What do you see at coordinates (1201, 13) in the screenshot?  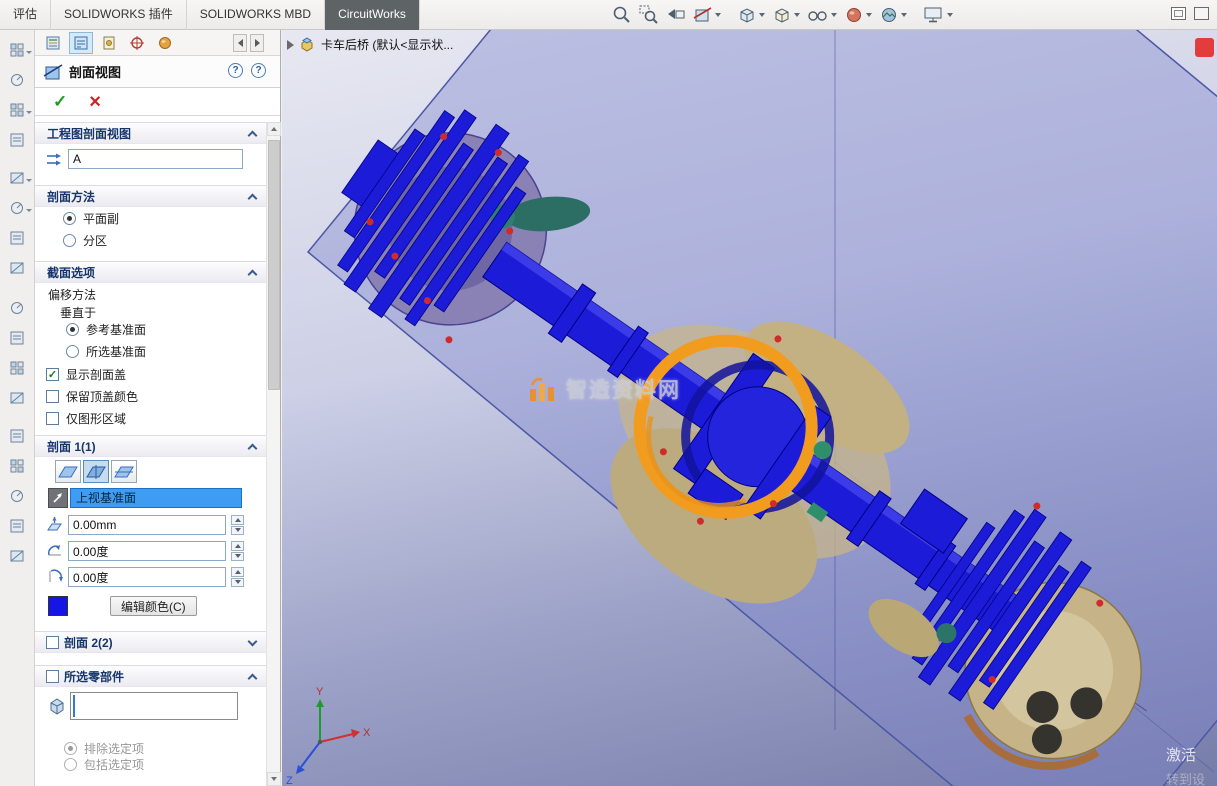 I see `window-panel-icon` at bounding box center [1201, 13].